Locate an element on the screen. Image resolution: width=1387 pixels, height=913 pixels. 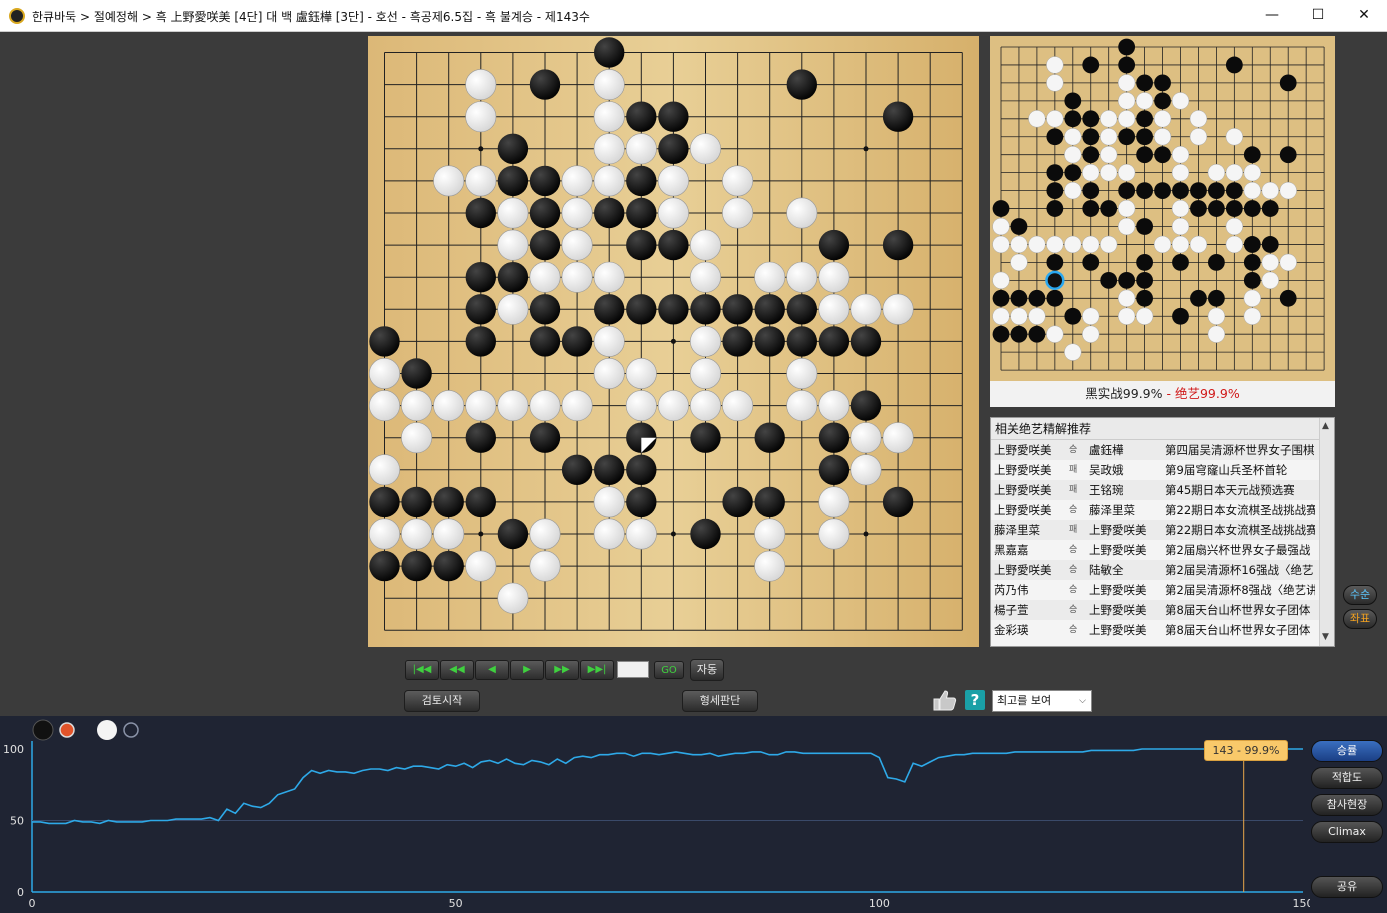
help-icon: ? is located at coordinates (975, 700).